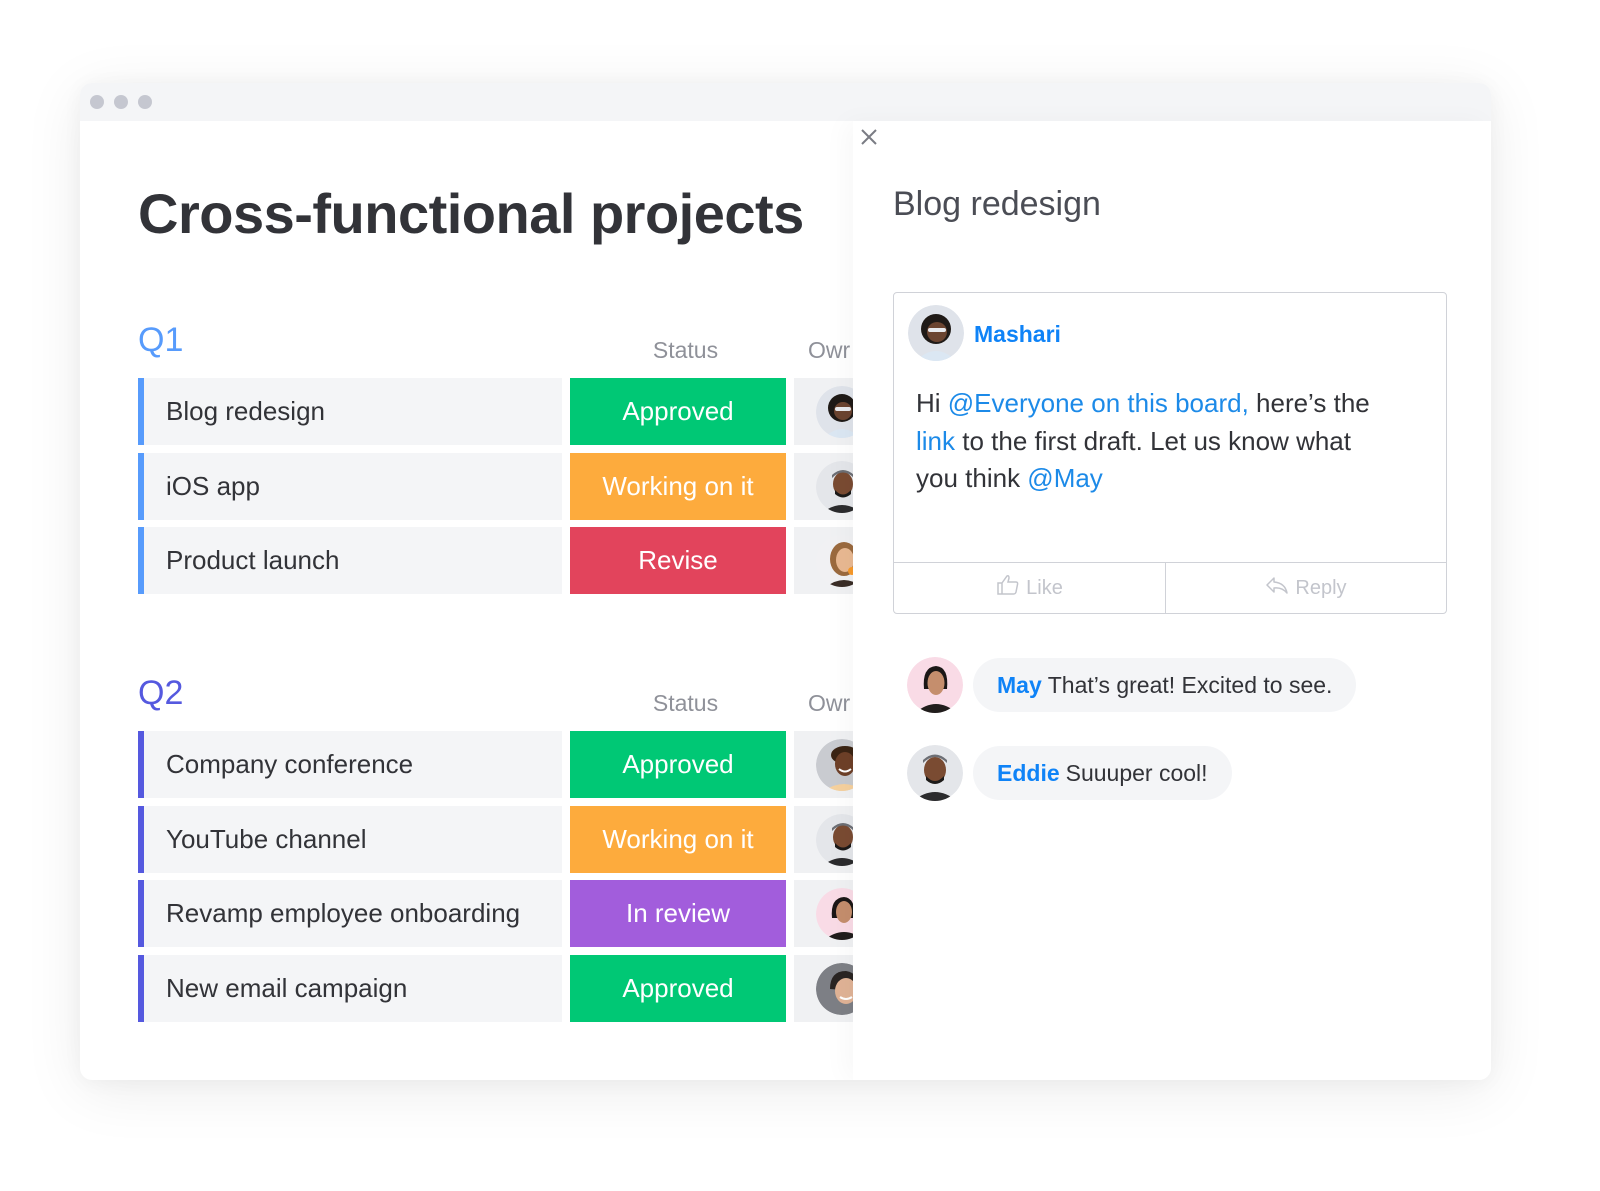  I want to click on item-name: iOS app, so click(350, 486).